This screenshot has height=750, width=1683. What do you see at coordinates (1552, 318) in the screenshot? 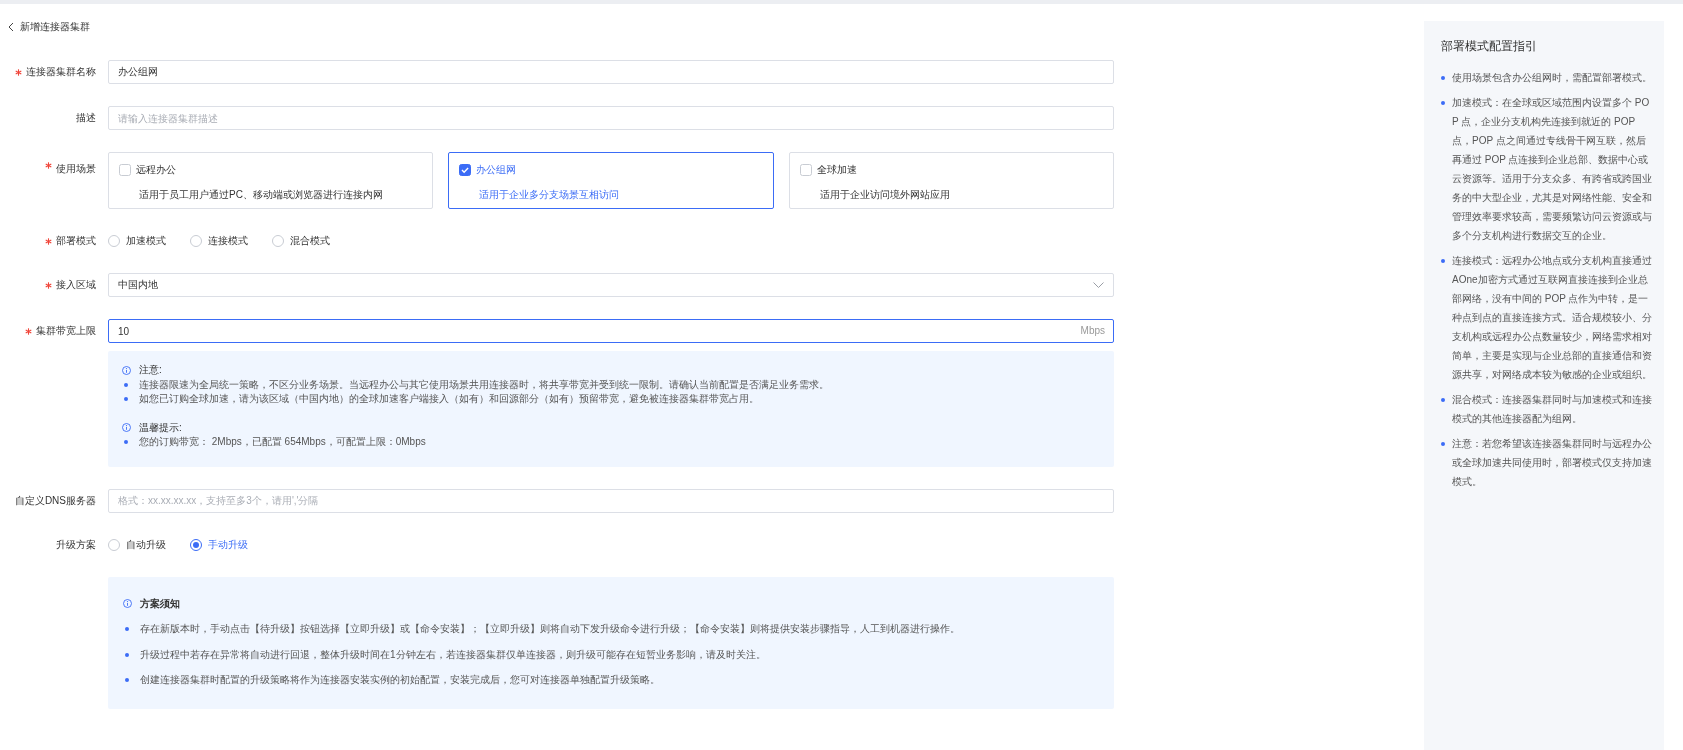
I see `guide-text: 连接模式：远程办公地点或分支机构直接通过AOne加密方式通过互联网直接连接到企业总部网络，没有中间的 POP 点作为中转，是一种点到点的直接连接方式。适合规模较小、分支机构或远程办公点数量较少，网络需求相对简单，主要是实现与企业总部的直接通信和资源共享，对网络成本较为敏感的企业或组织。` at bounding box center [1552, 318].